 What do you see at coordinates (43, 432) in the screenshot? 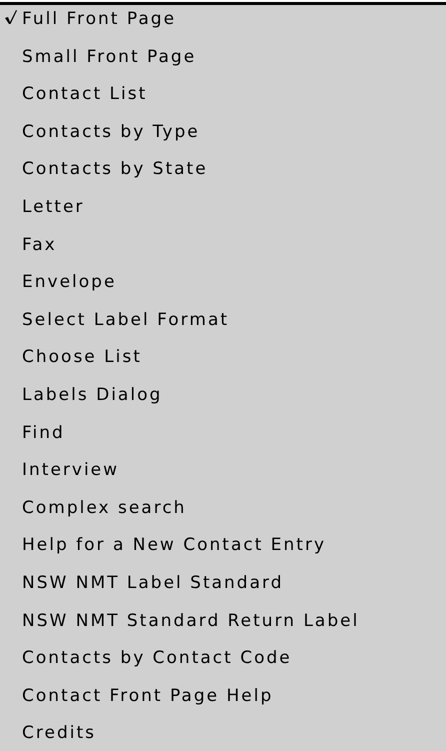
I see `menu-item: Find` at bounding box center [43, 432].